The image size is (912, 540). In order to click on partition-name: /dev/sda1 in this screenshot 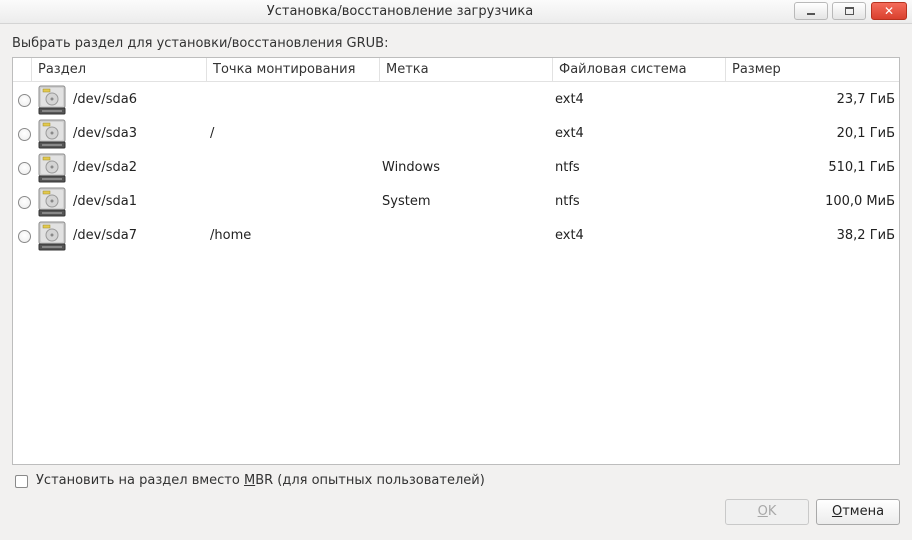, I will do `click(105, 201)`.